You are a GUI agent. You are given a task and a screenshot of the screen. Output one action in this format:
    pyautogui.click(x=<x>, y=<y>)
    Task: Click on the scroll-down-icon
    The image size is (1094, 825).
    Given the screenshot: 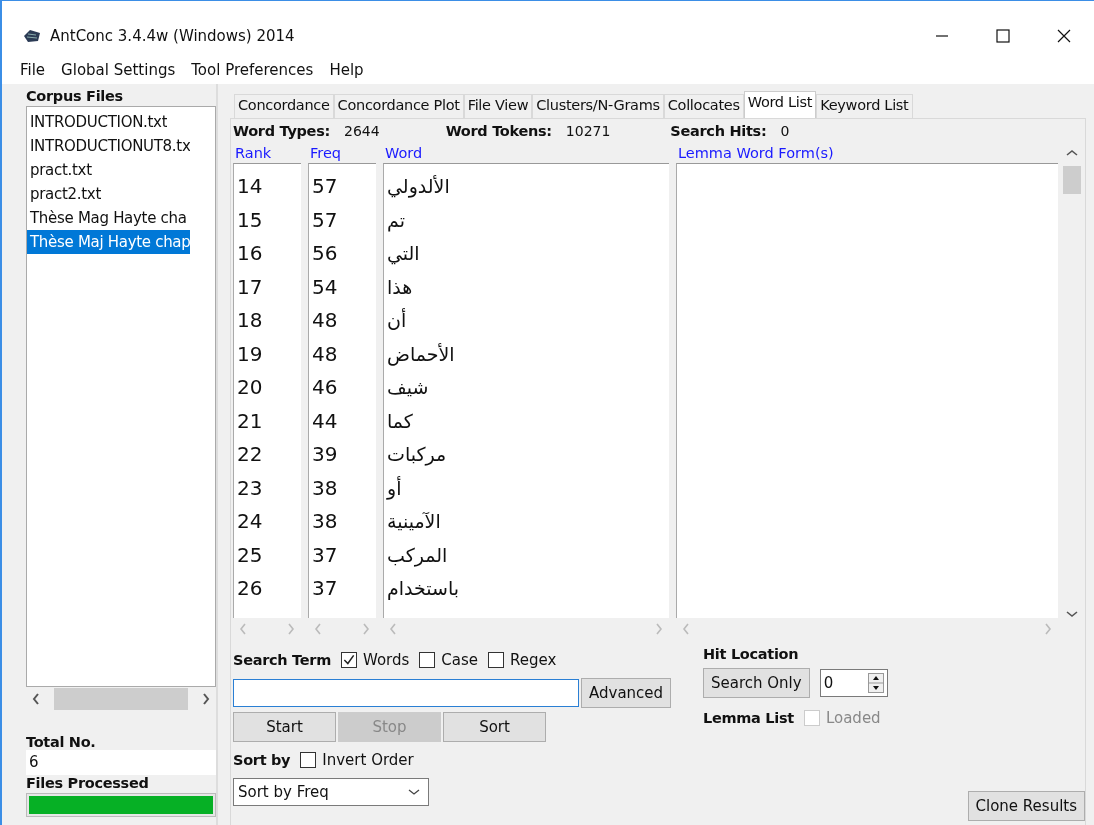 What is the action you would take?
    pyautogui.click(x=1072, y=614)
    